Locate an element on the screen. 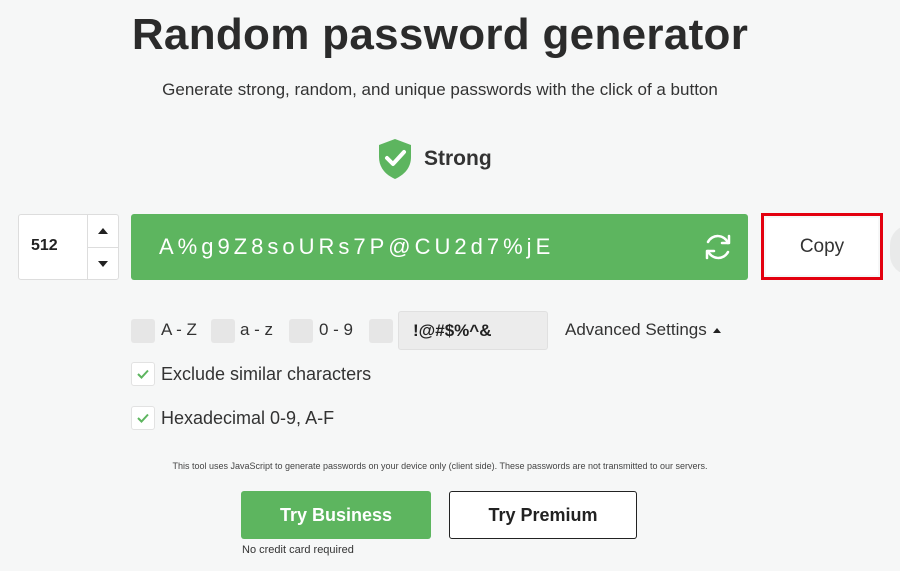 This screenshot has height=571, width=900. copy-button: Copy is located at coordinates (822, 246).